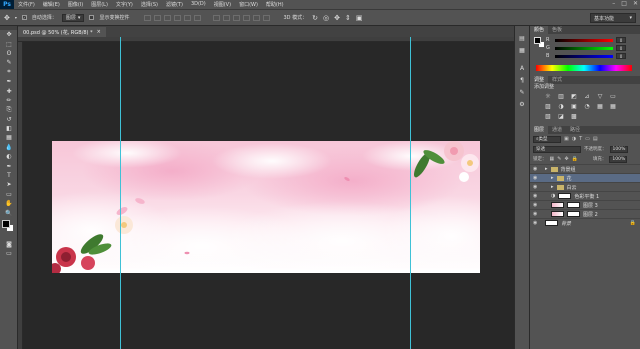  What do you see at coordinates (222, 4) in the screenshot?
I see `menu-item: 视图(V)` at bounding box center [222, 4].